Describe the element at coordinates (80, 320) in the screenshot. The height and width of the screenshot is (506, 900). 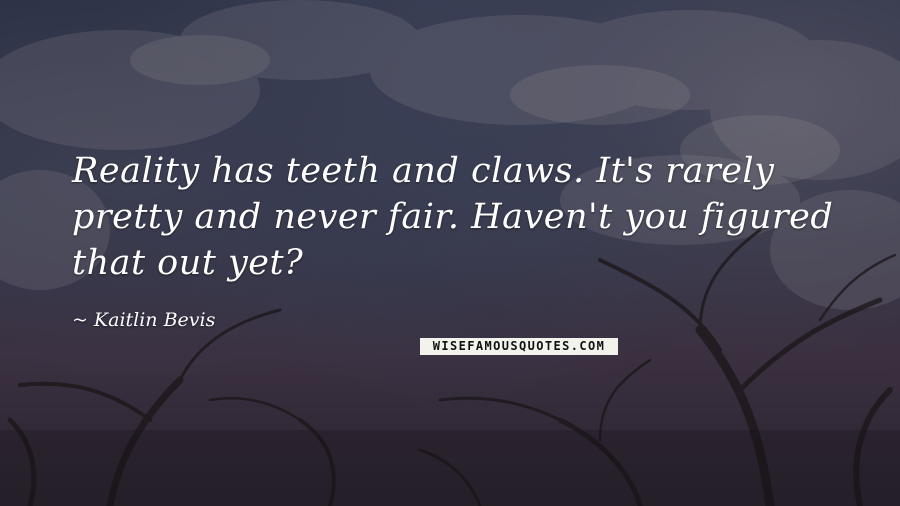
I see `author-dash: ~` at that location.